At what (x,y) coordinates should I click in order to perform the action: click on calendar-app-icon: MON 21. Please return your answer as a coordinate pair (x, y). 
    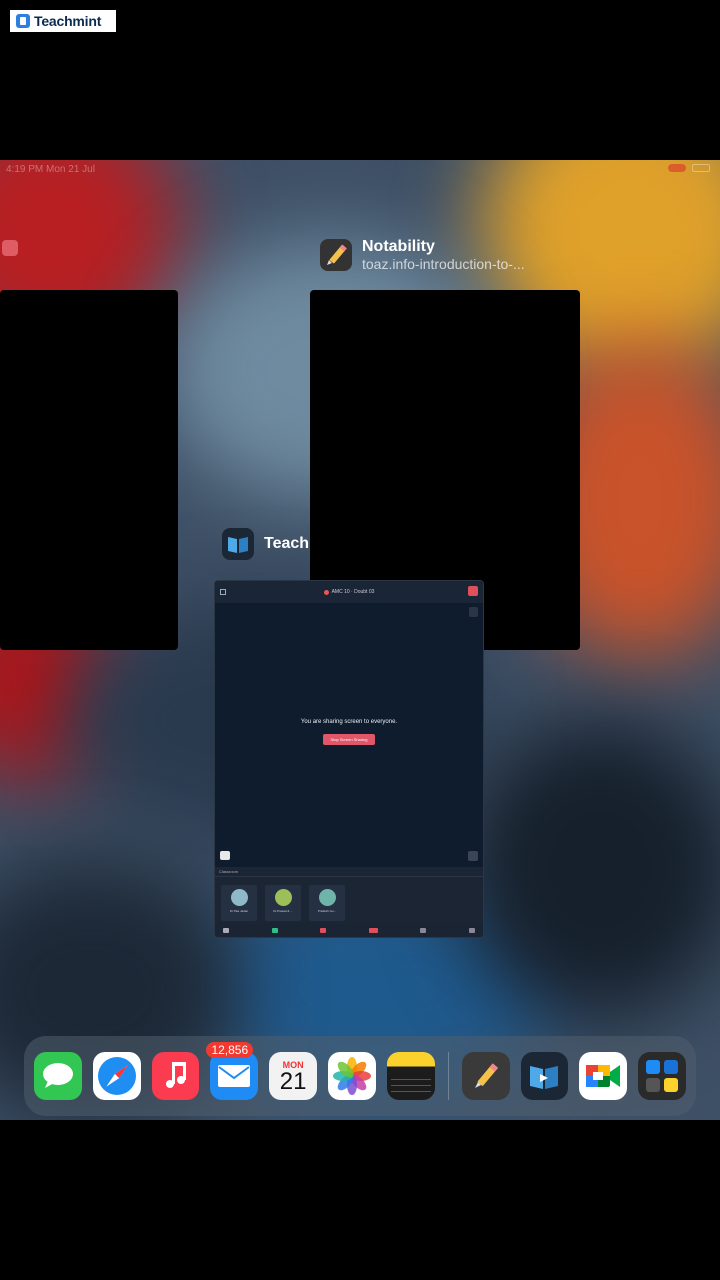
    Looking at the image, I should click on (293, 1076).